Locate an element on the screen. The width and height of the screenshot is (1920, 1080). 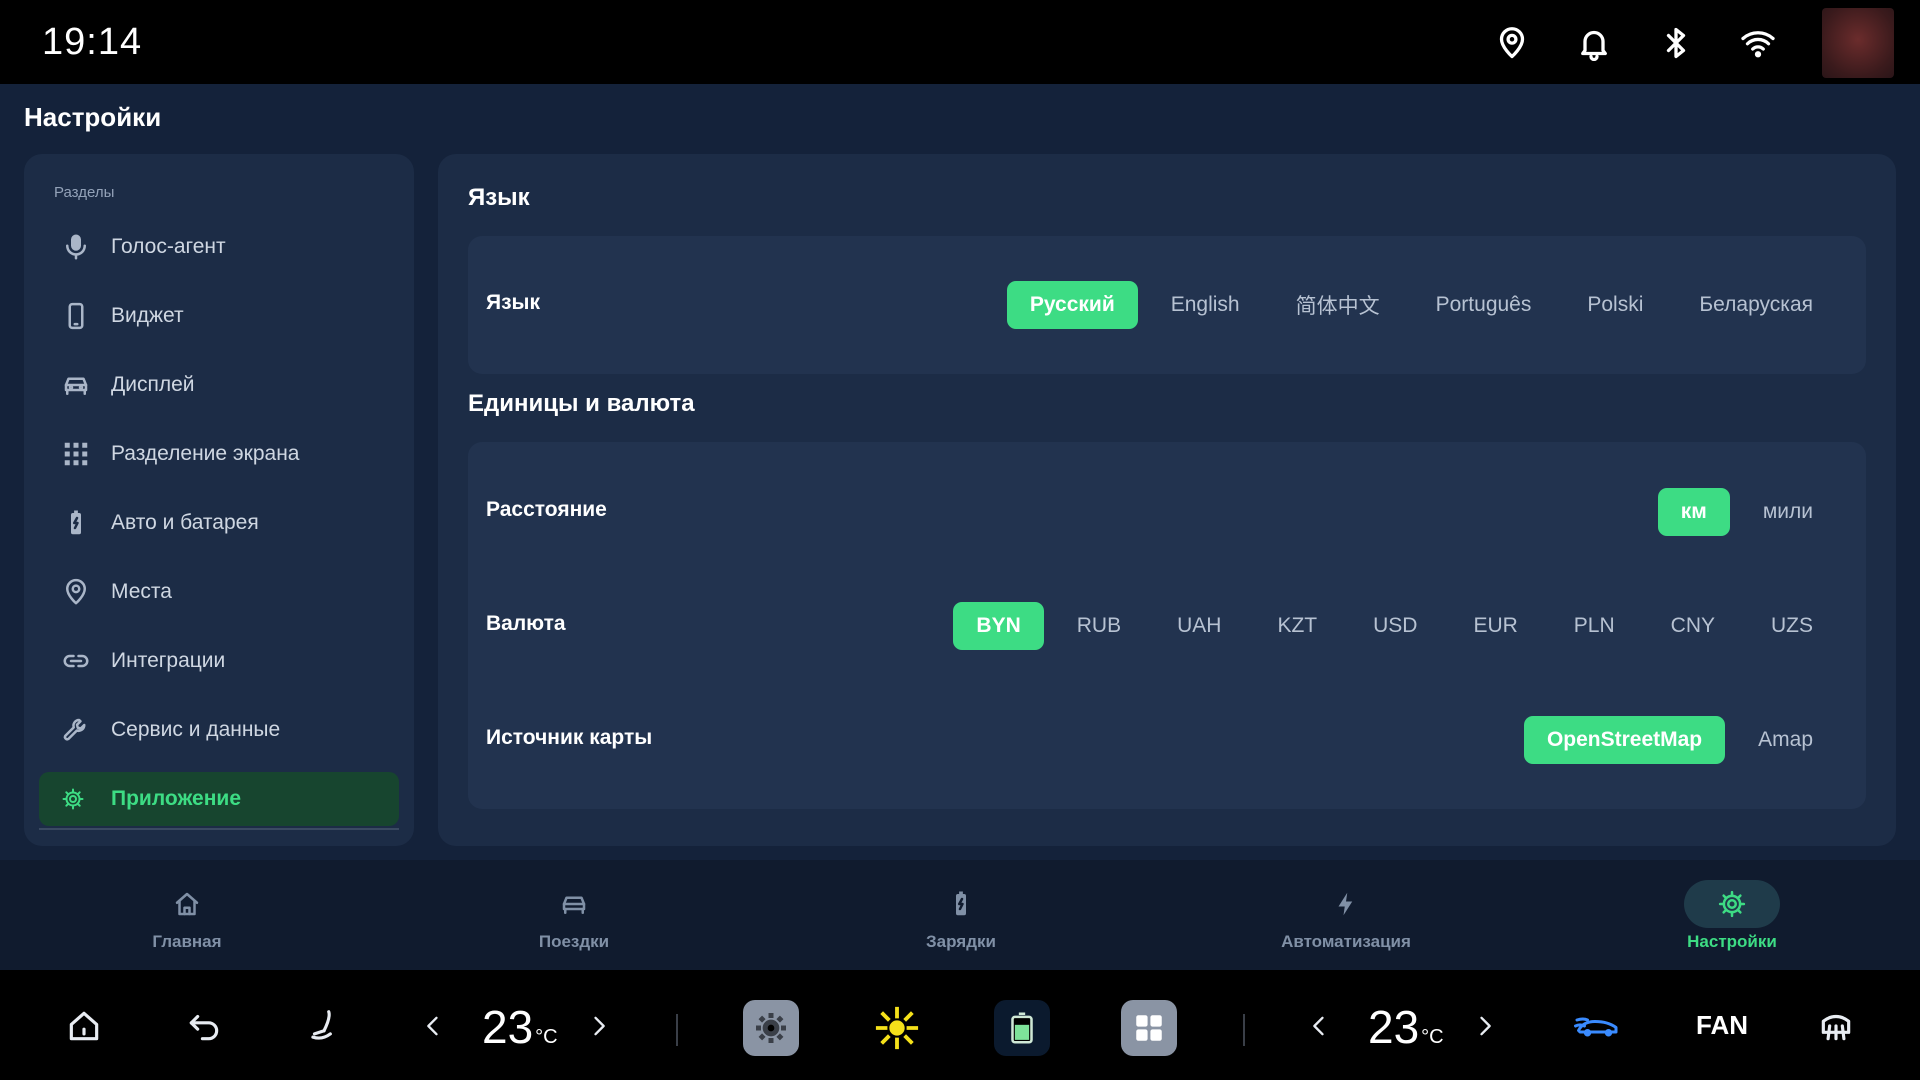
tab-label: Поездки is located at coordinates (574, 941).